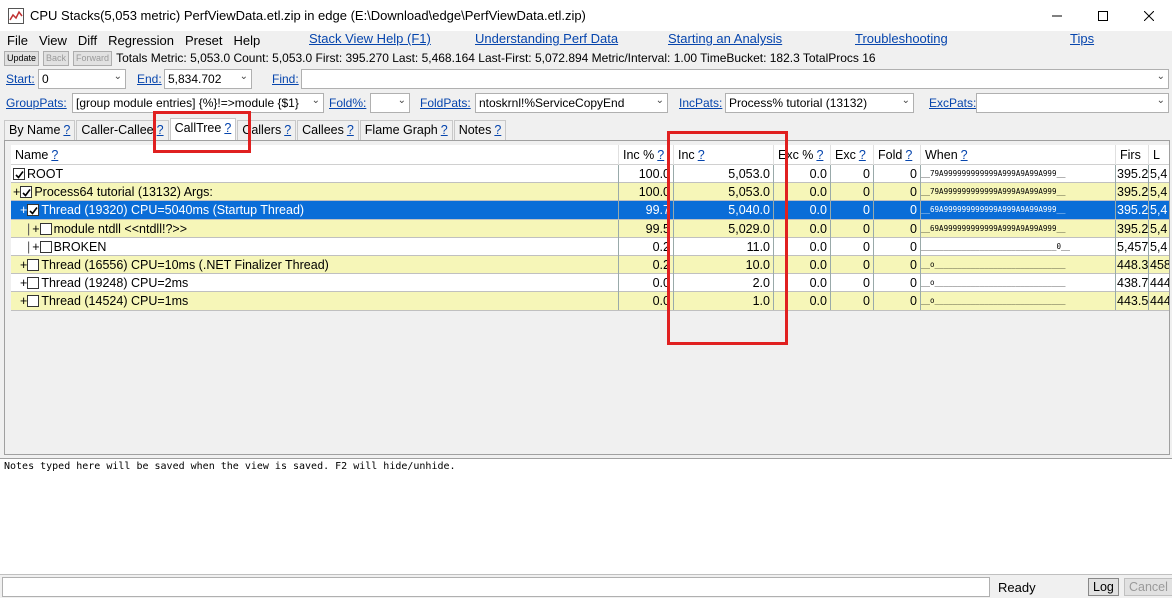 The width and height of the screenshot is (1172, 598). What do you see at coordinates (17, 40) in the screenshot?
I see `menu-file: File` at bounding box center [17, 40].